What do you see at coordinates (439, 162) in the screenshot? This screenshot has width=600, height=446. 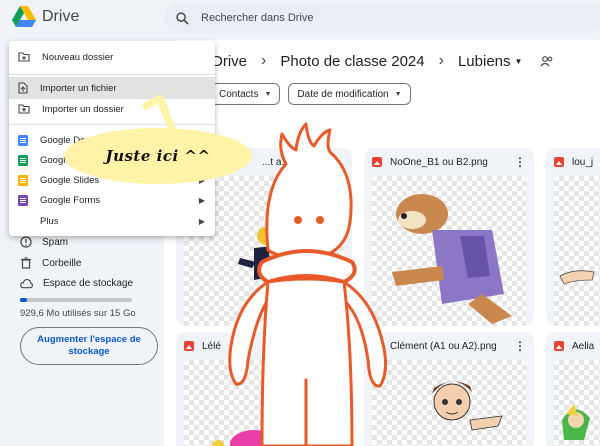 I see `file-name: NoOne_B1 ou B2.png` at bounding box center [439, 162].